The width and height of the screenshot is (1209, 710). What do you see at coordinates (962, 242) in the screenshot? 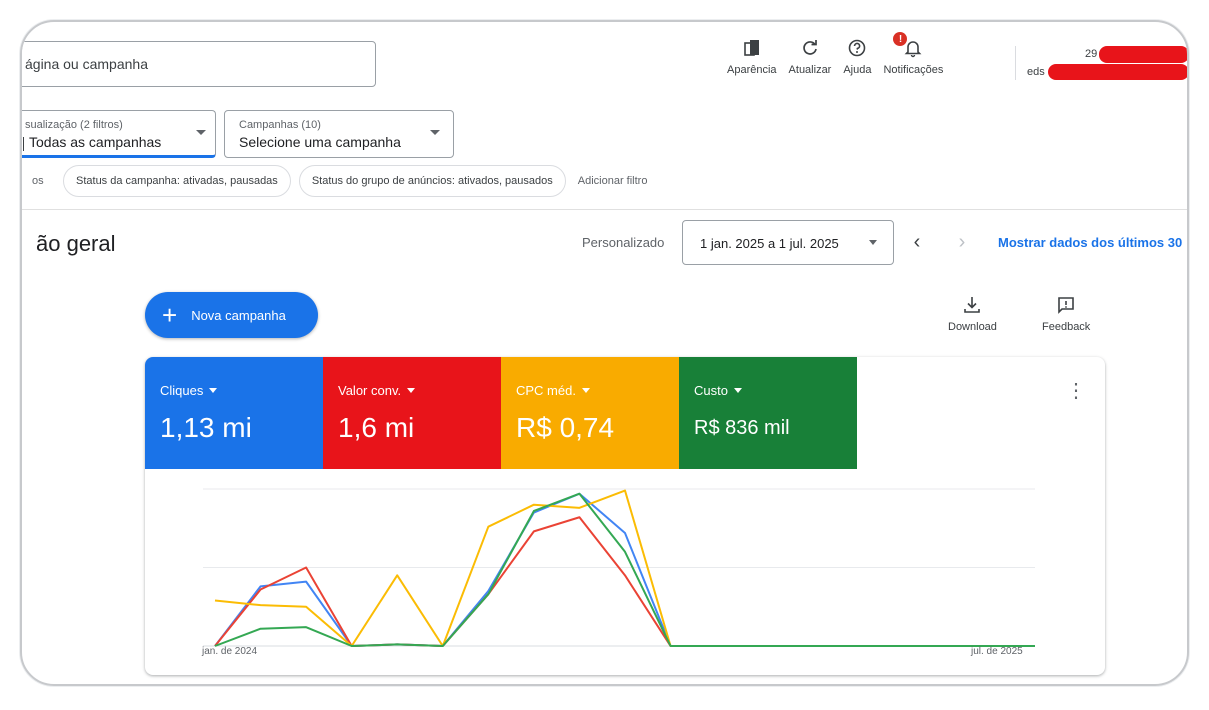
I see `next-period-chevron-icon: ›` at bounding box center [962, 242].